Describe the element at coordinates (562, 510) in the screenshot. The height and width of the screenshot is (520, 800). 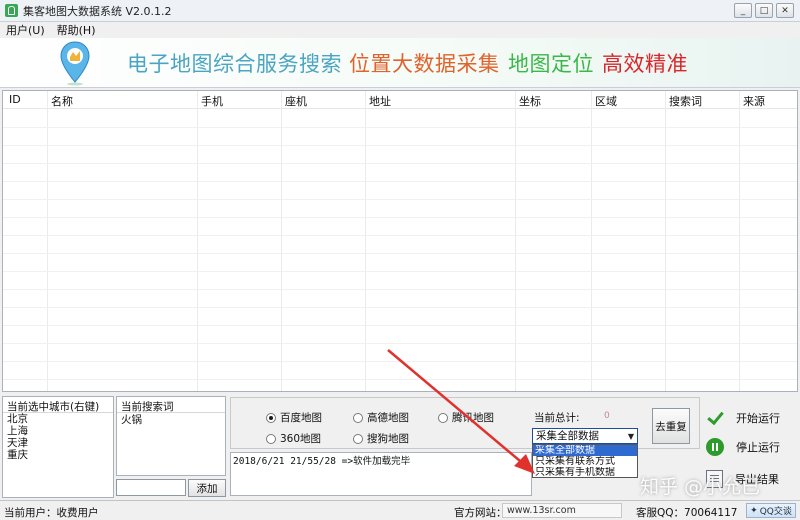
I see `website-link: www.13sr.com` at that location.